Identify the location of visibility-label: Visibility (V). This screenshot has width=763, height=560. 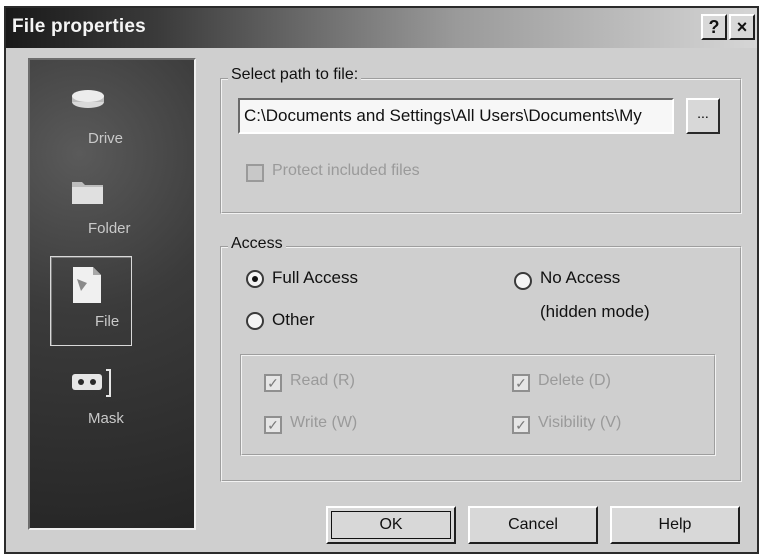
(580, 422).